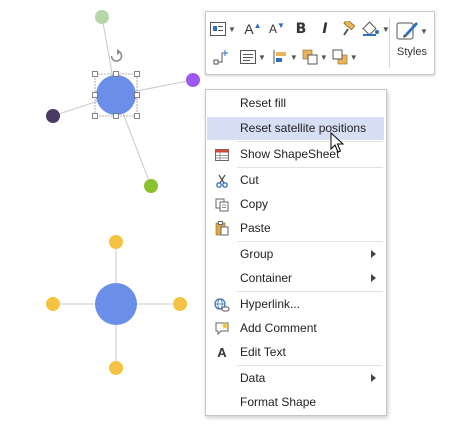  Describe the element at coordinates (249, 180) in the screenshot. I see `menu-item-label: Cut` at that location.